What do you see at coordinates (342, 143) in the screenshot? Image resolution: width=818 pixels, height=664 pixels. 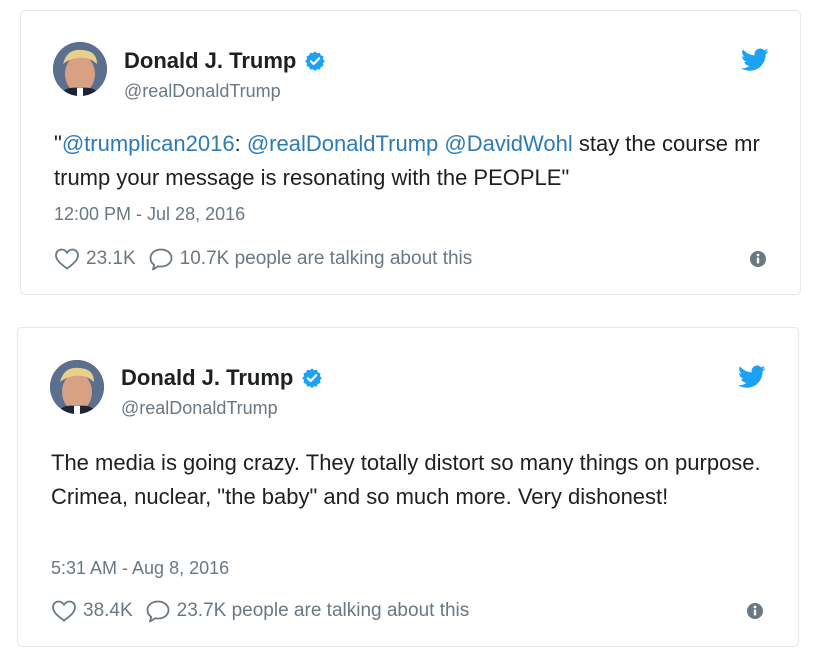 I see `mention-link: @realDonaldTrump` at bounding box center [342, 143].